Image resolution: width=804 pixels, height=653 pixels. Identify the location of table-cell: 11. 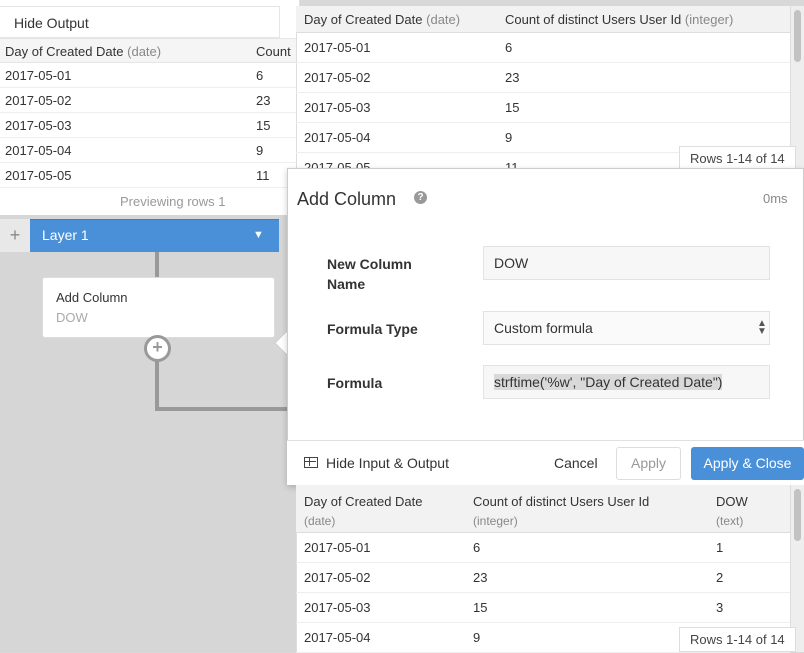
(263, 175).